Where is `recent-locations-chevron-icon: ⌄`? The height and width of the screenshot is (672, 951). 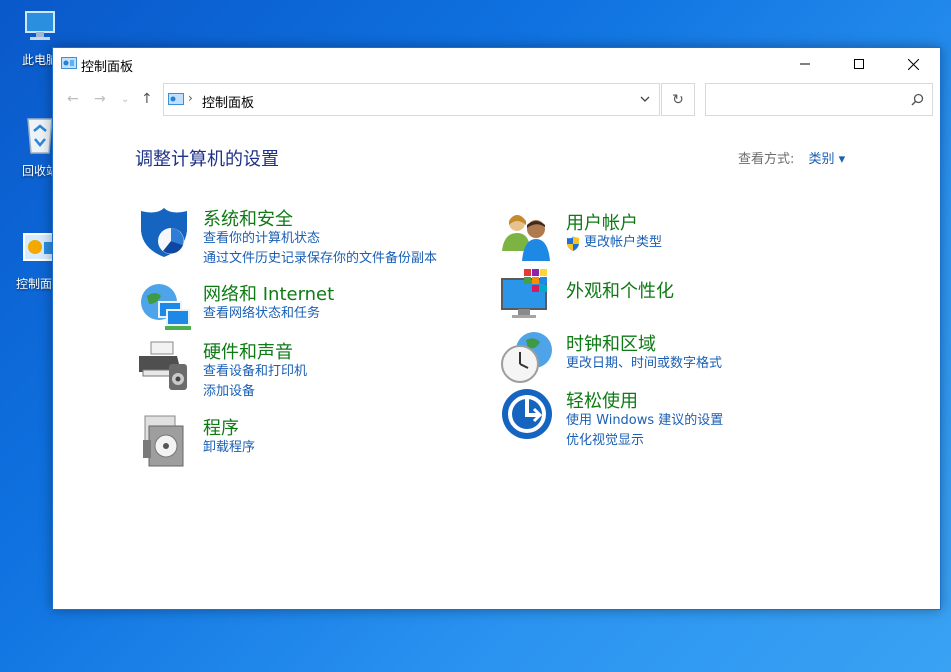
recent-locations-chevron-icon: ⌄ is located at coordinates (125, 99).